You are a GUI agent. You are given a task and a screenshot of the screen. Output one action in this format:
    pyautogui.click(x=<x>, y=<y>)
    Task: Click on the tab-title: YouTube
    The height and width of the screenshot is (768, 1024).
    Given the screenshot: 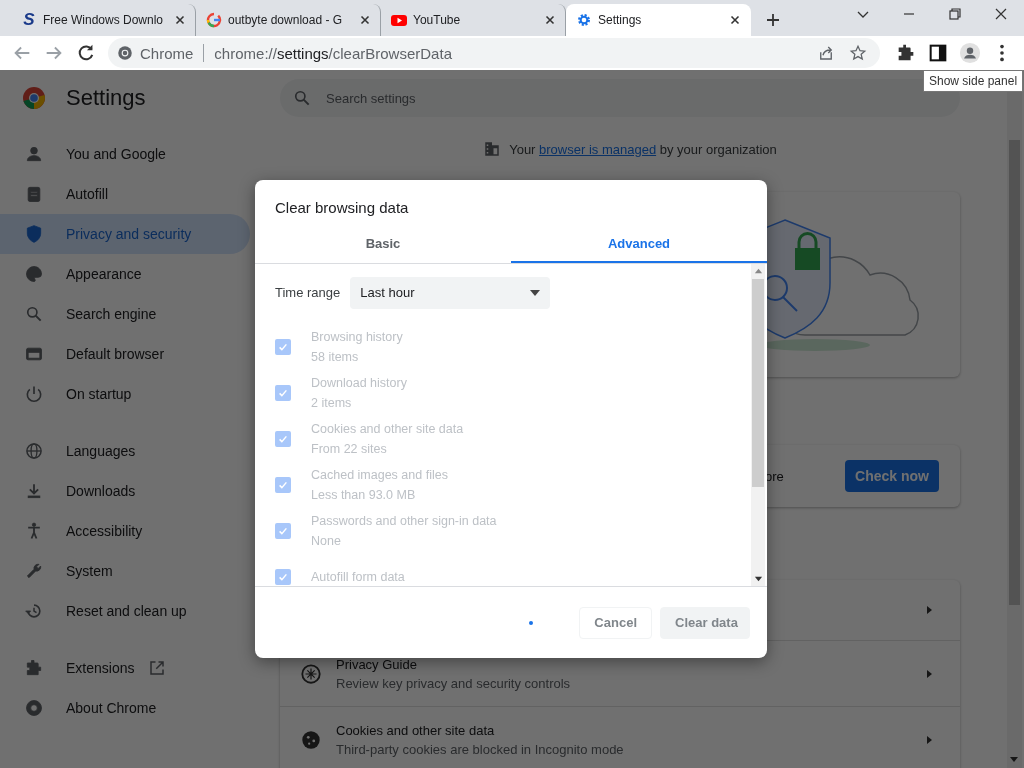 What is the action you would take?
    pyautogui.click(x=437, y=20)
    